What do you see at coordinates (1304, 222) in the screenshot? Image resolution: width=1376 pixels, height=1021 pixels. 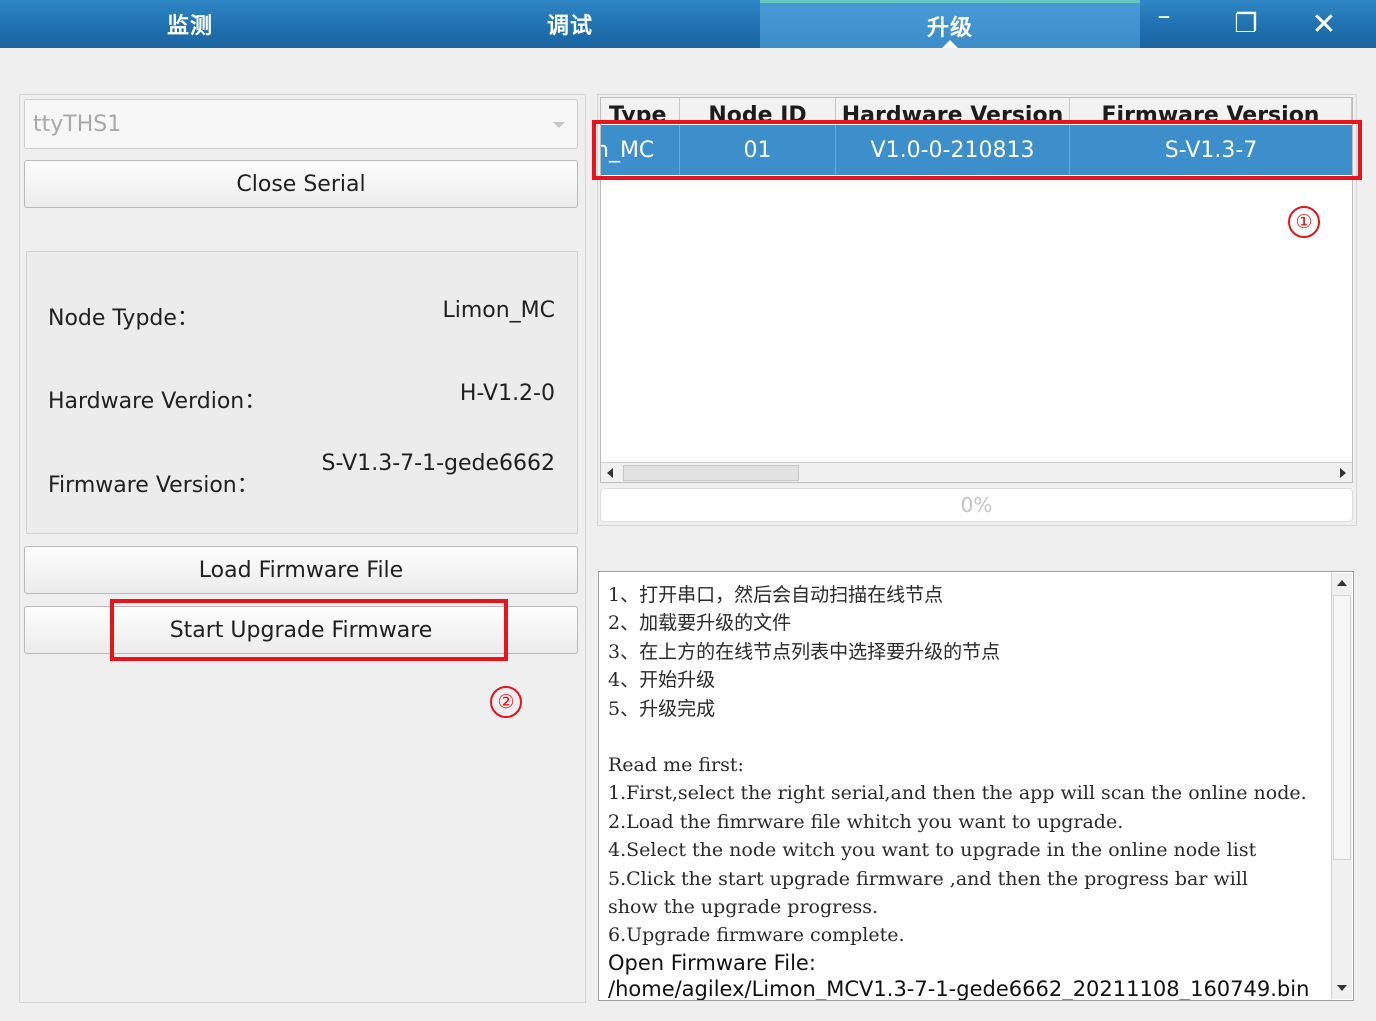 I see `annotation-marker-1: ①` at bounding box center [1304, 222].